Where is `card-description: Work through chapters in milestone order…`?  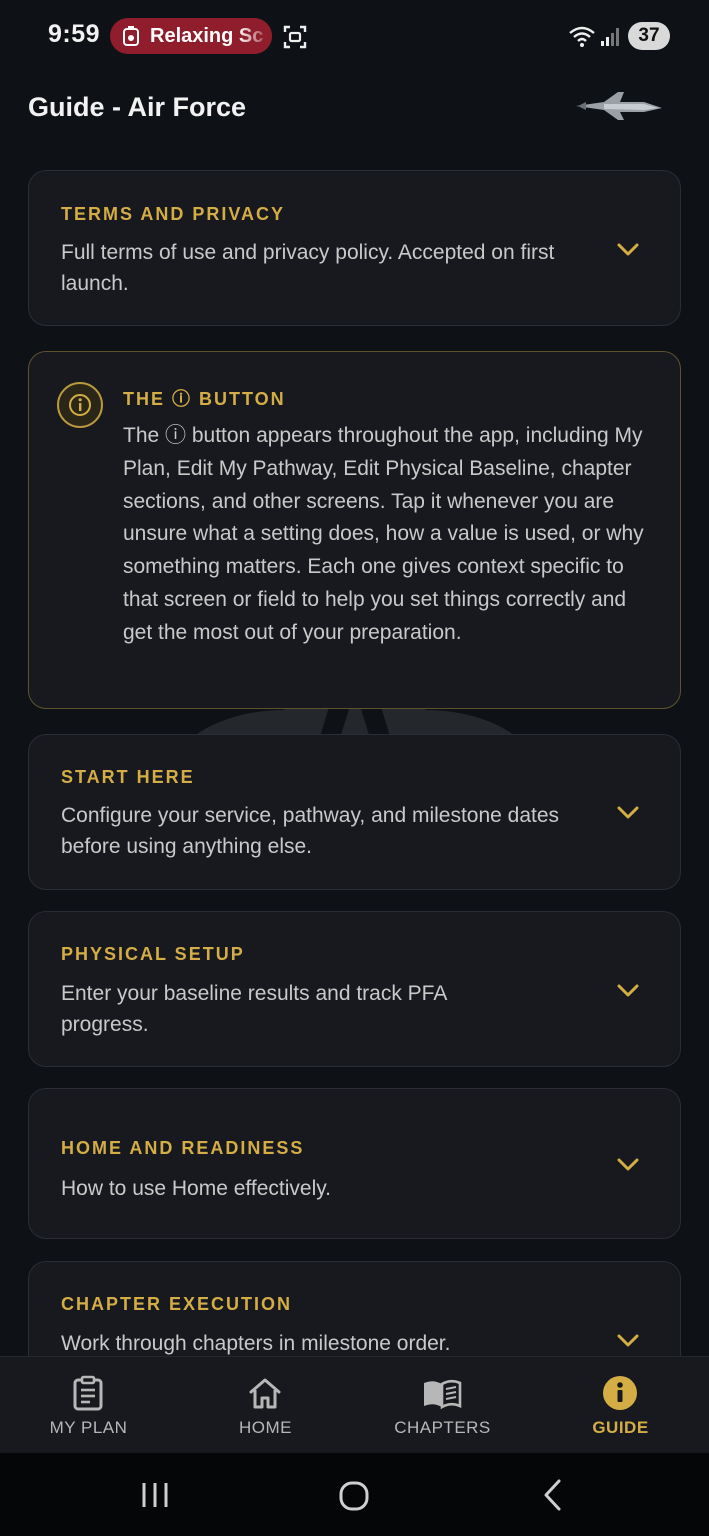
card-description: Work through chapters in milestone order… is located at coordinates (256, 1343).